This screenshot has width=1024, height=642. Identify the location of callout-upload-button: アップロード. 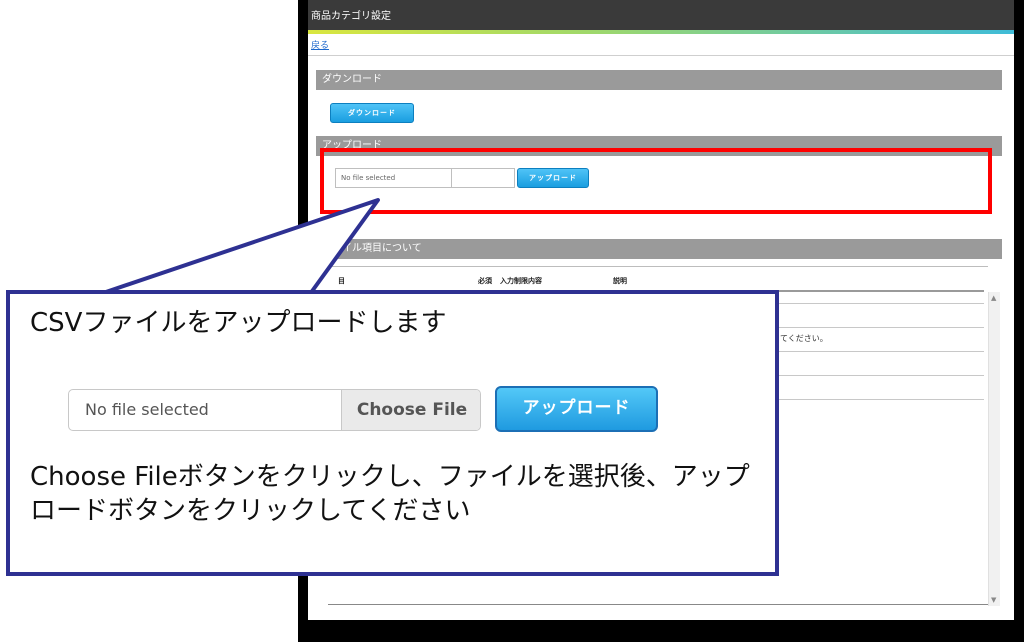
(576, 409).